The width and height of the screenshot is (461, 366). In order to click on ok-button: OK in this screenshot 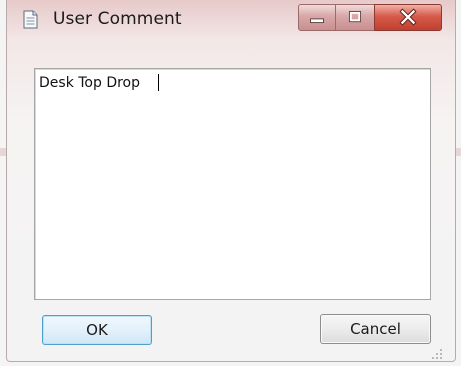, I will do `click(97, 330)`.